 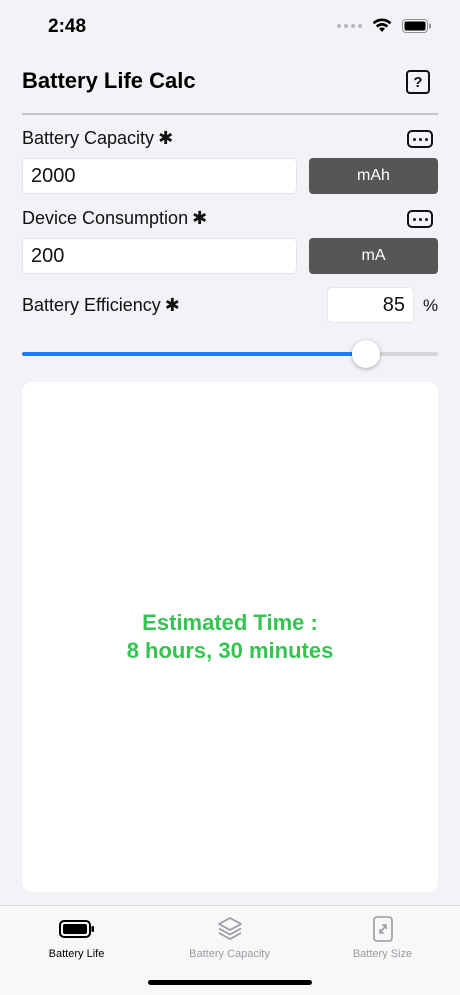 I want to click on battery-status-icon, so click(x=416, y=25).